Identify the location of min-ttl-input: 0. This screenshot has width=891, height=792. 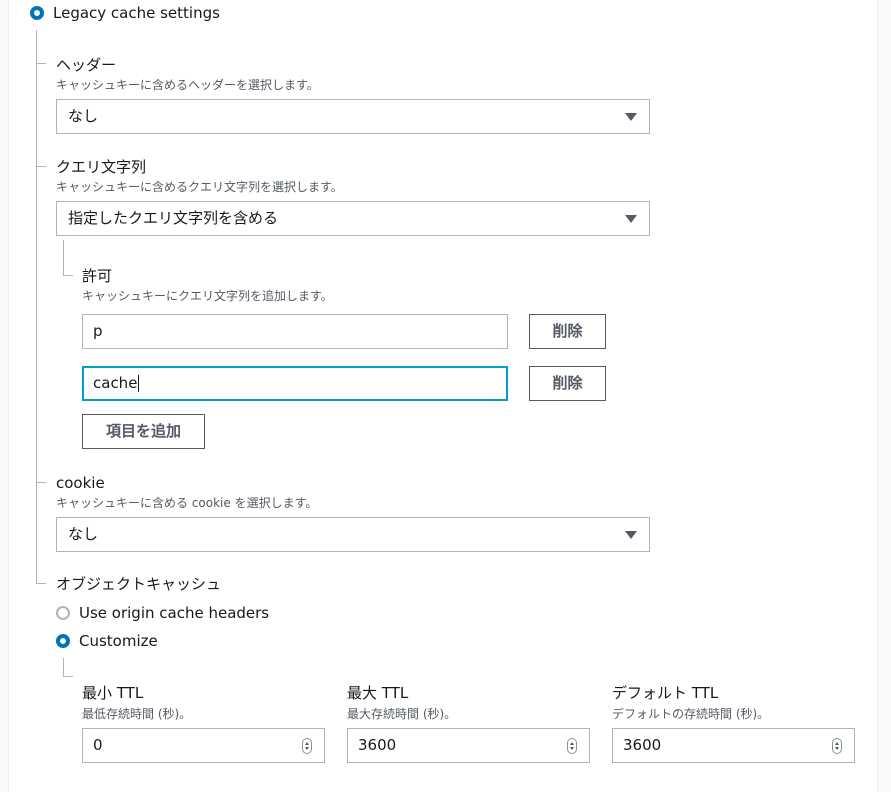
(203, 745).